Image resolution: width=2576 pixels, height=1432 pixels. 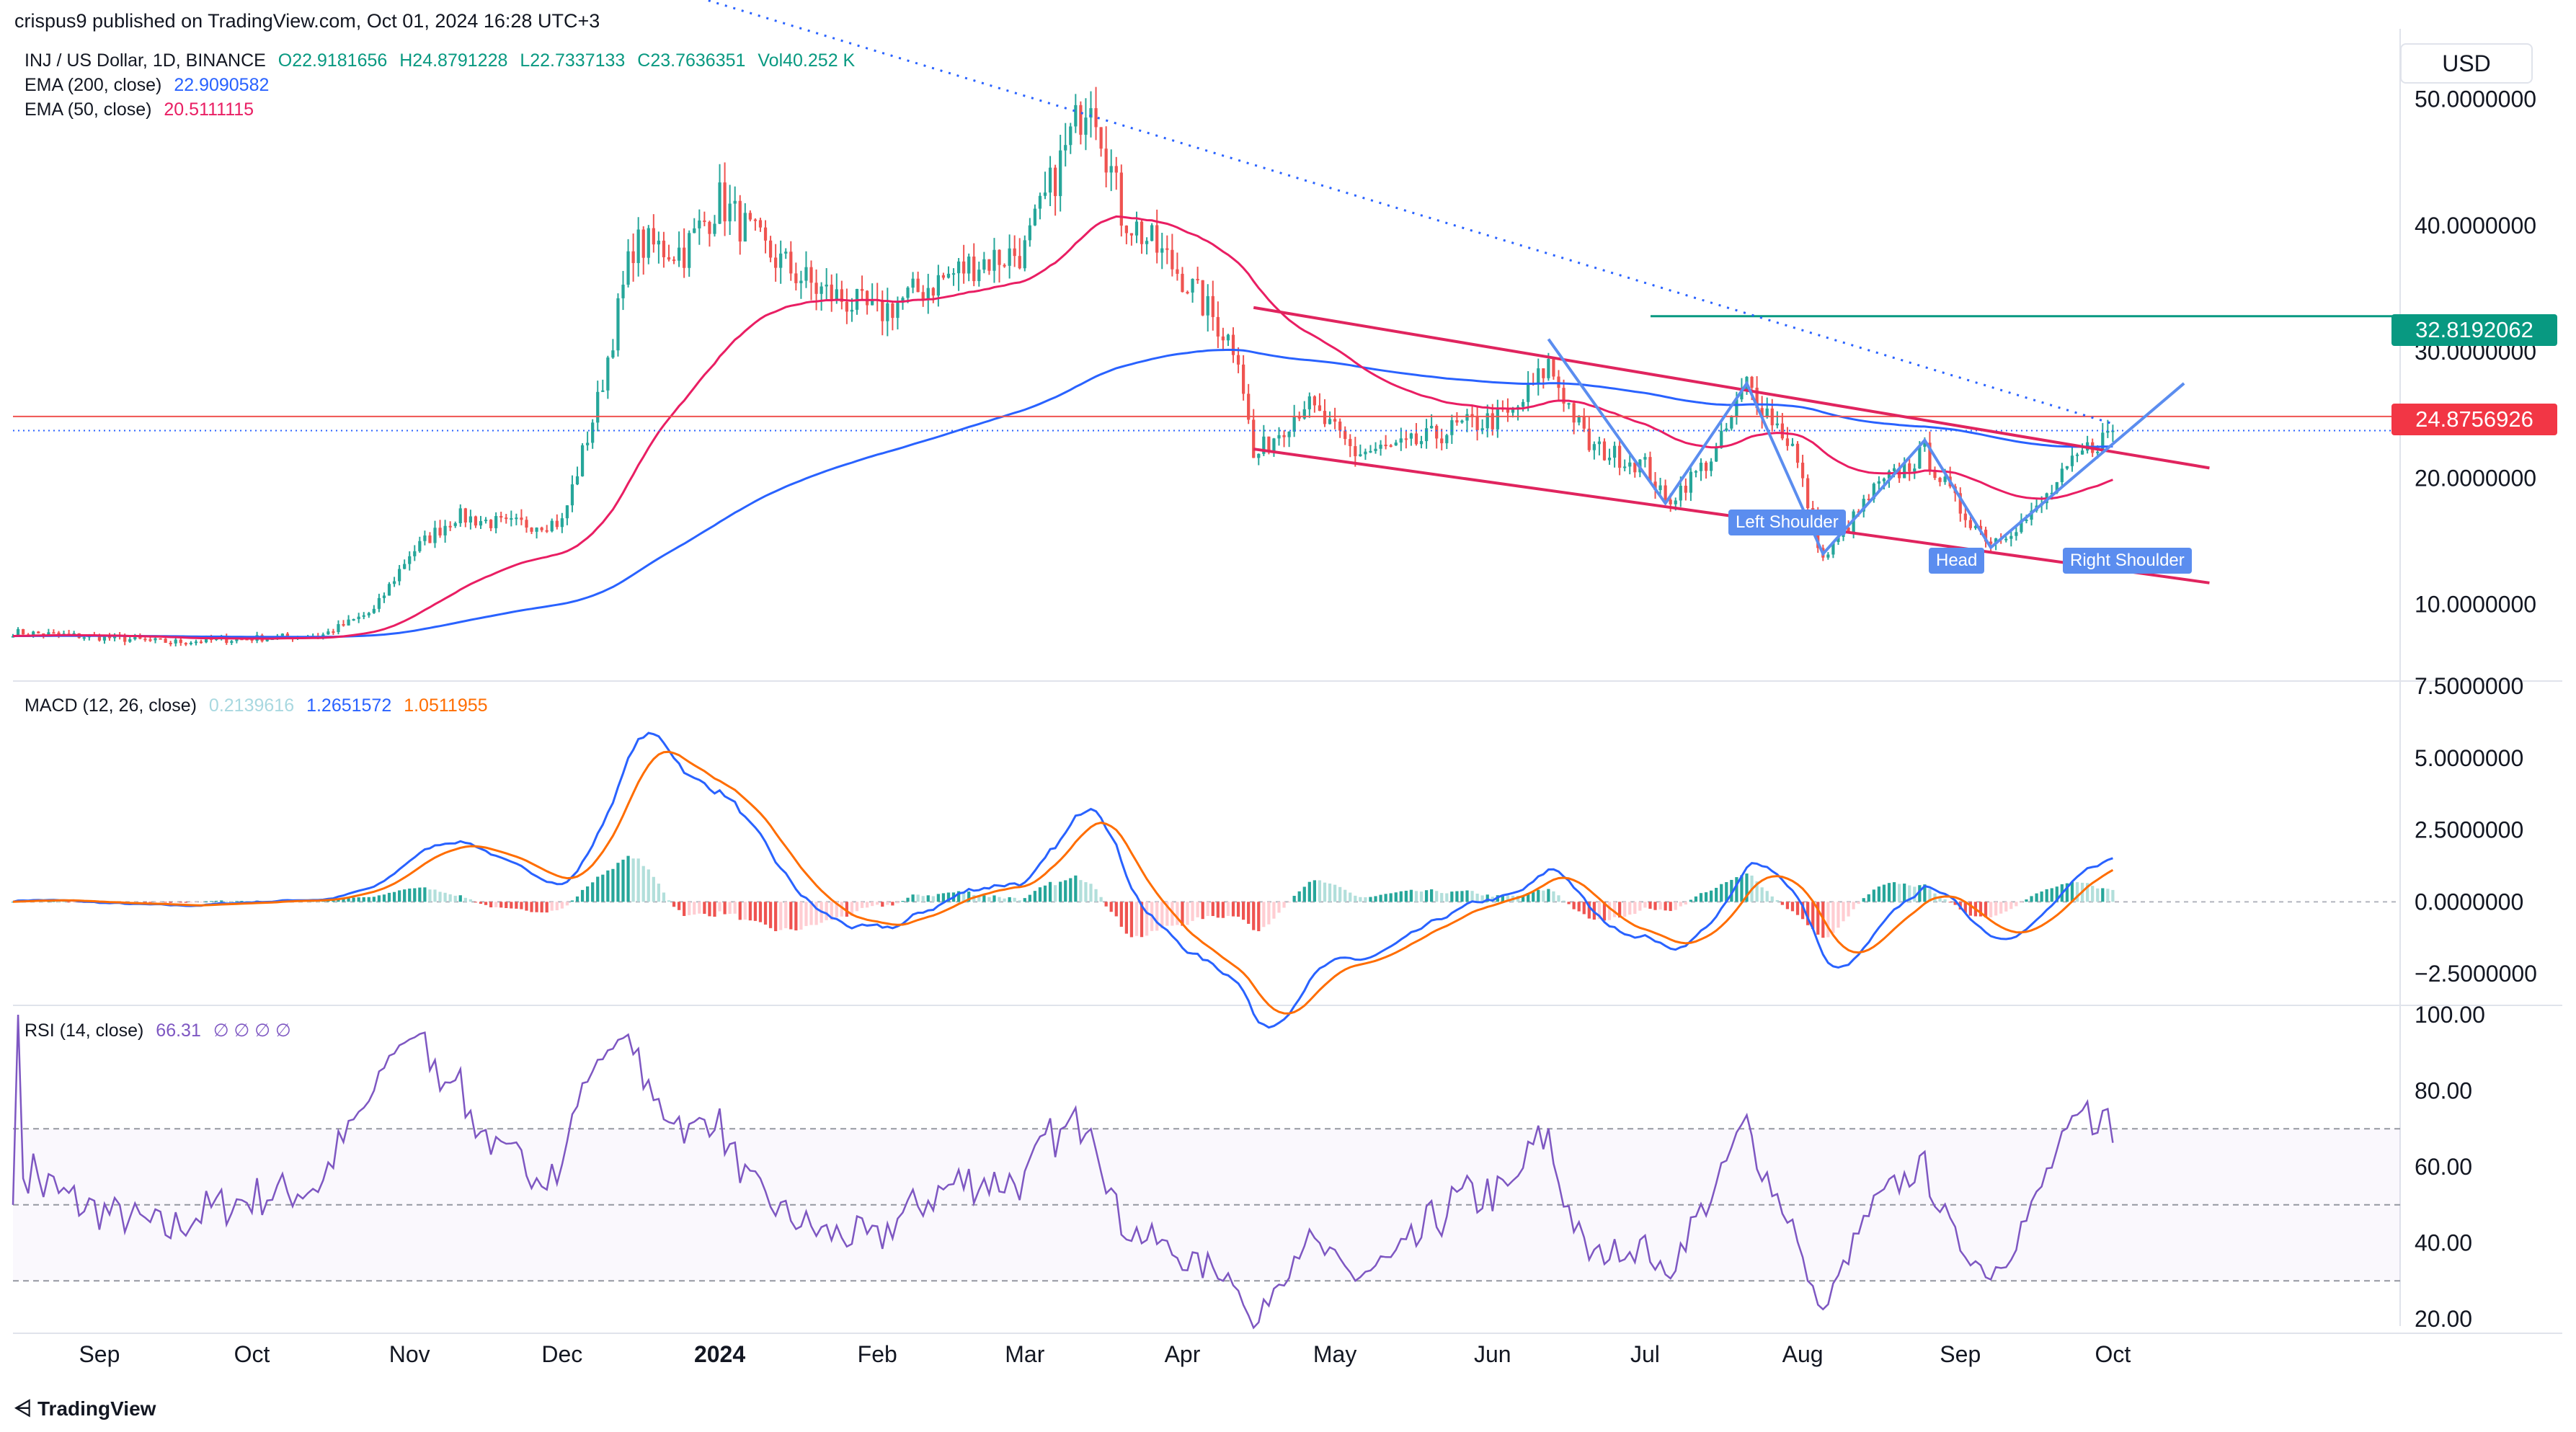 I want to click on ema50-legend: EMA (50, close) 20.5111115, so click(x=143, y=109).